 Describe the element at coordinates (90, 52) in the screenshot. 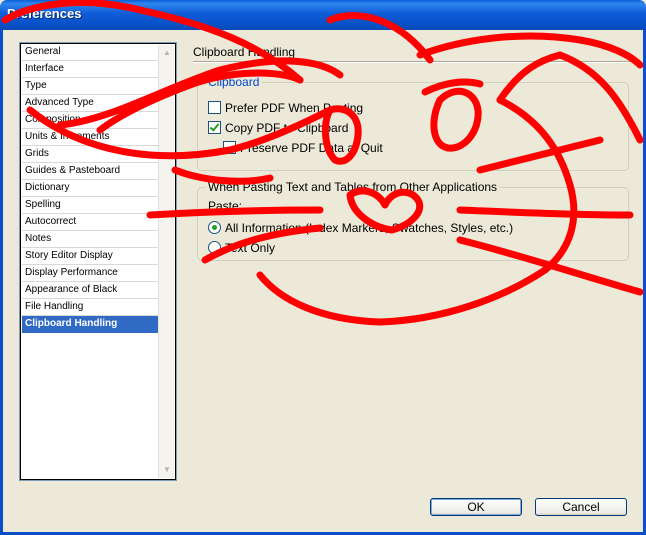

I see `sidebar-item-general: General` at that location.